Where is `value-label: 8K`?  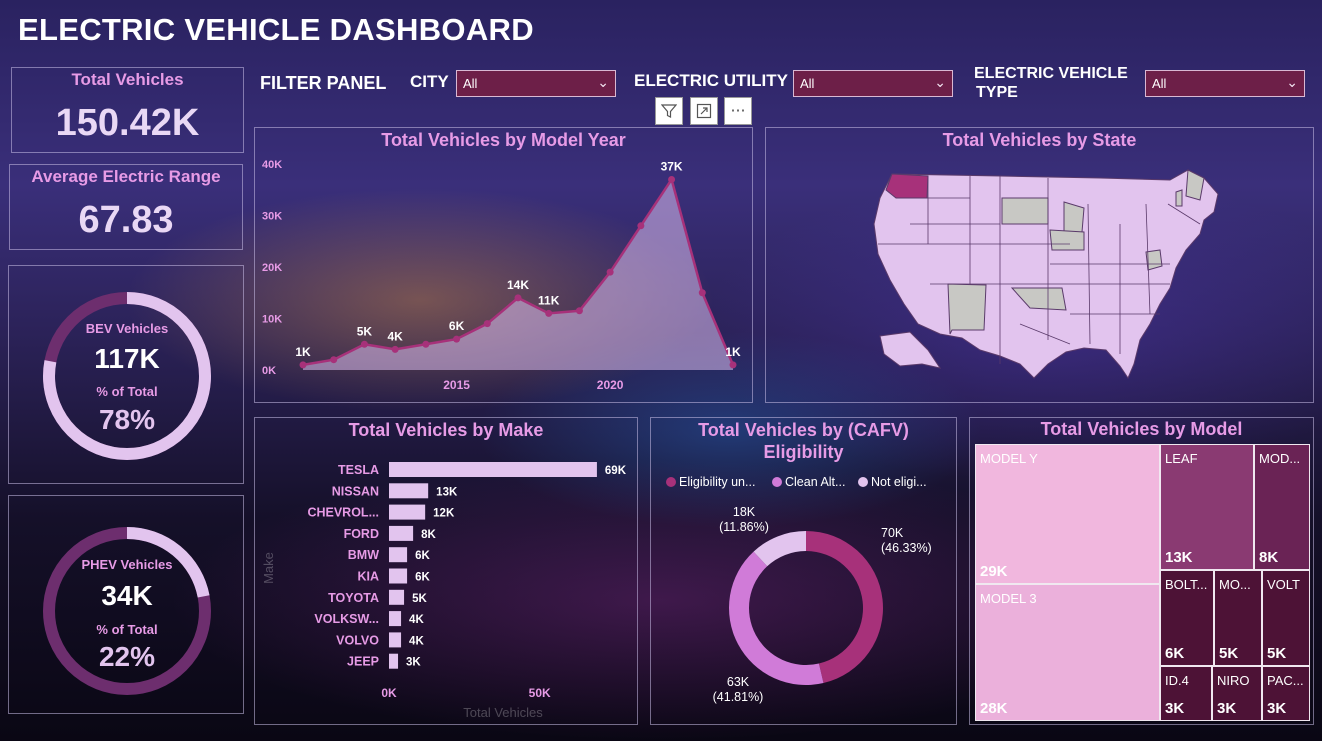
value-label: 8K is located at coordinates (428, 535).